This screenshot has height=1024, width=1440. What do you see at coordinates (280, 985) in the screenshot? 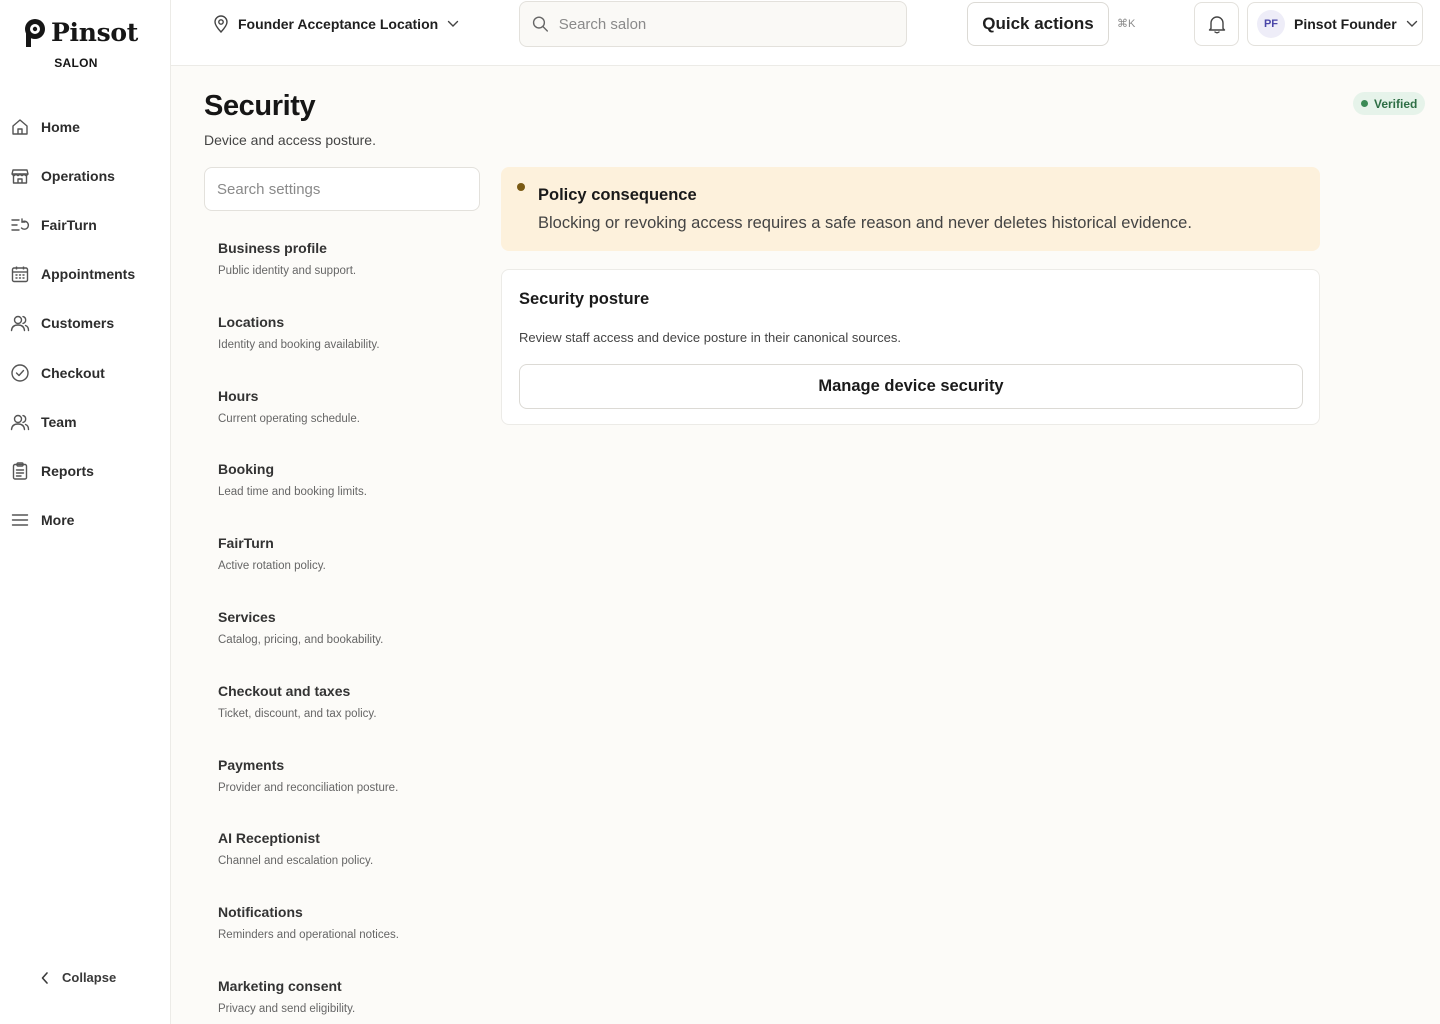
I see `settings-item-title: Marketing consent` at bounding box center [280, 985].